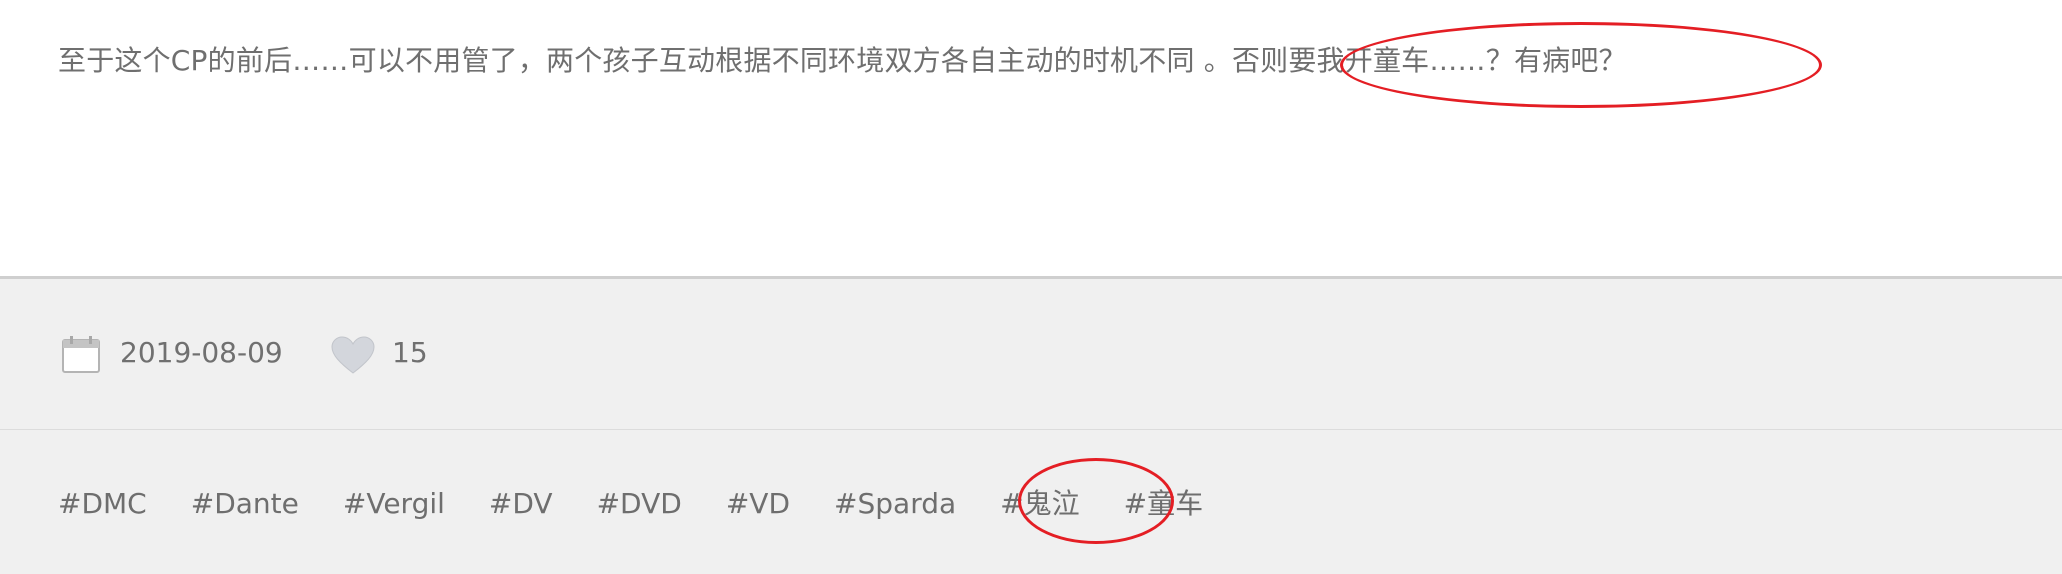  Describe the element at coordinates (639, 504) in the screenshot. I see `tag-link: #DVD` at that location.